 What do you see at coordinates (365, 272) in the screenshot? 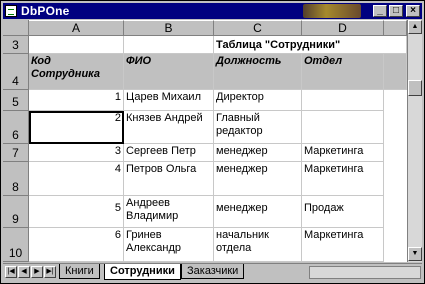
I see `horizontal-scrollbar` at bounding box center [365, 272].